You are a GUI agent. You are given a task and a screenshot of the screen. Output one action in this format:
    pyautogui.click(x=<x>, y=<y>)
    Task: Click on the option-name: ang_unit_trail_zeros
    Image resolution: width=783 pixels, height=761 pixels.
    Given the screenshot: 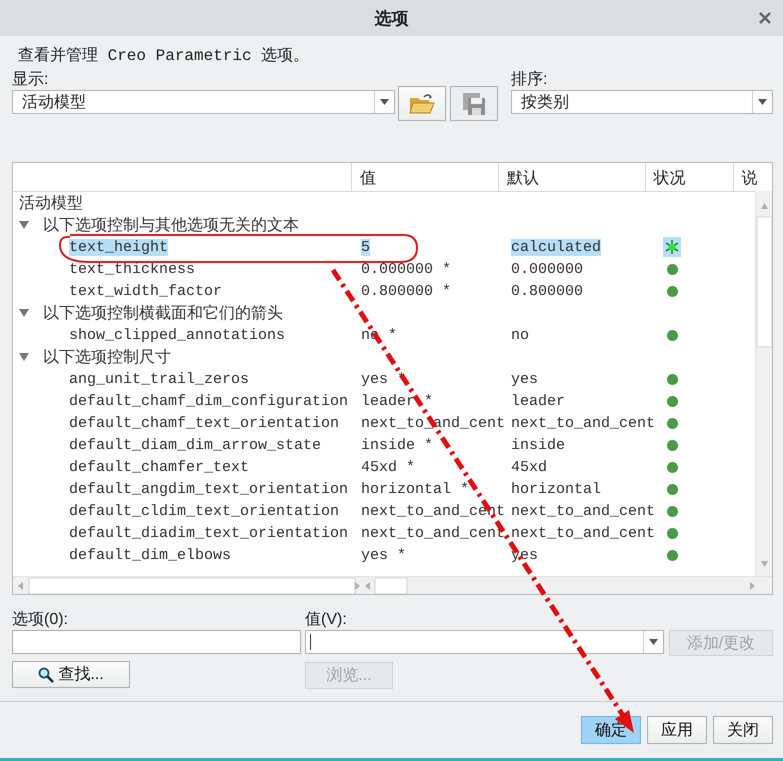 What is the action you would take?
    pyautogui.click(x=159, y=379)
    